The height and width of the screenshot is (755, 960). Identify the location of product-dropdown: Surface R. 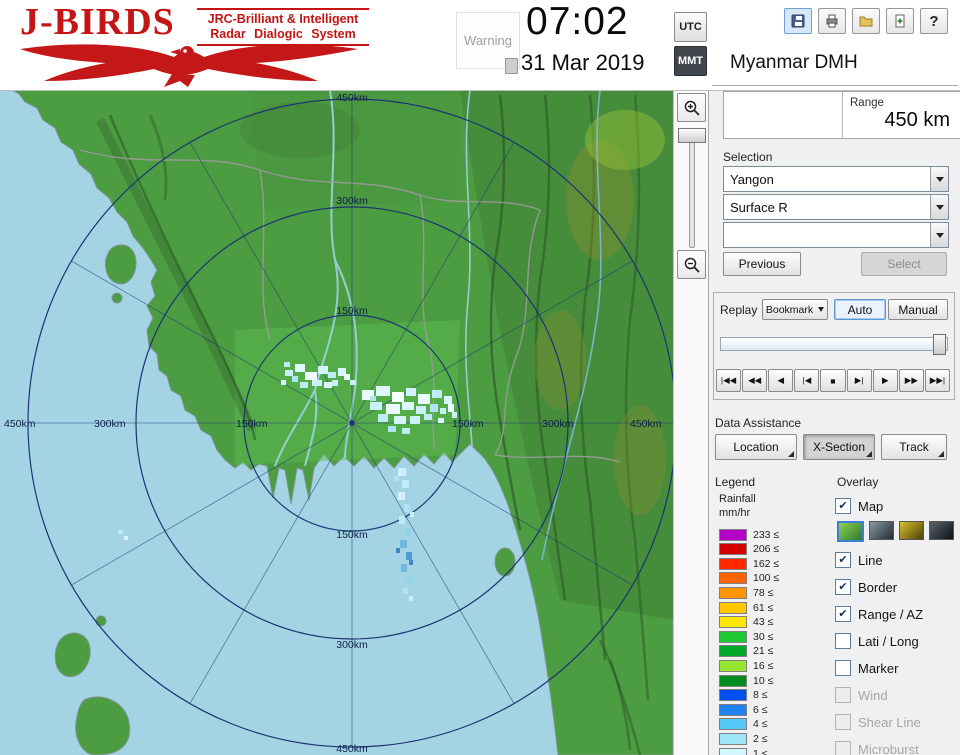
(836, 207).